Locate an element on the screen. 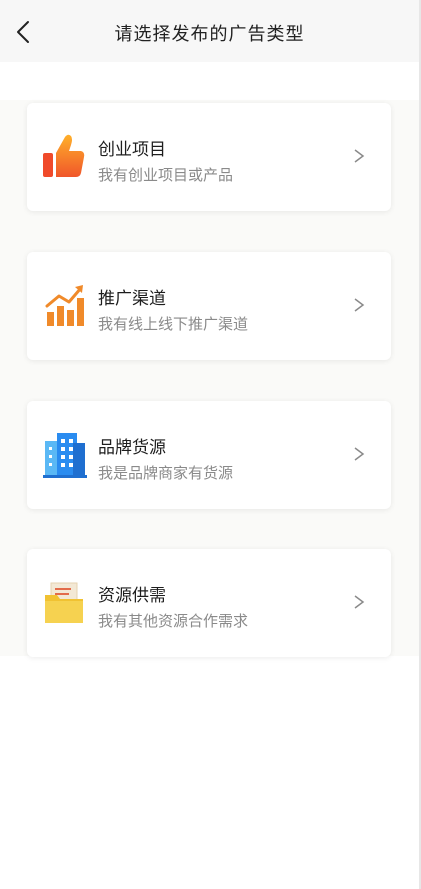 The height and width of the screenshot is (889, 421). ad-type-card-brand: 品牌货源 我是品牌商家有货源 is located at coordinates (209, 455).